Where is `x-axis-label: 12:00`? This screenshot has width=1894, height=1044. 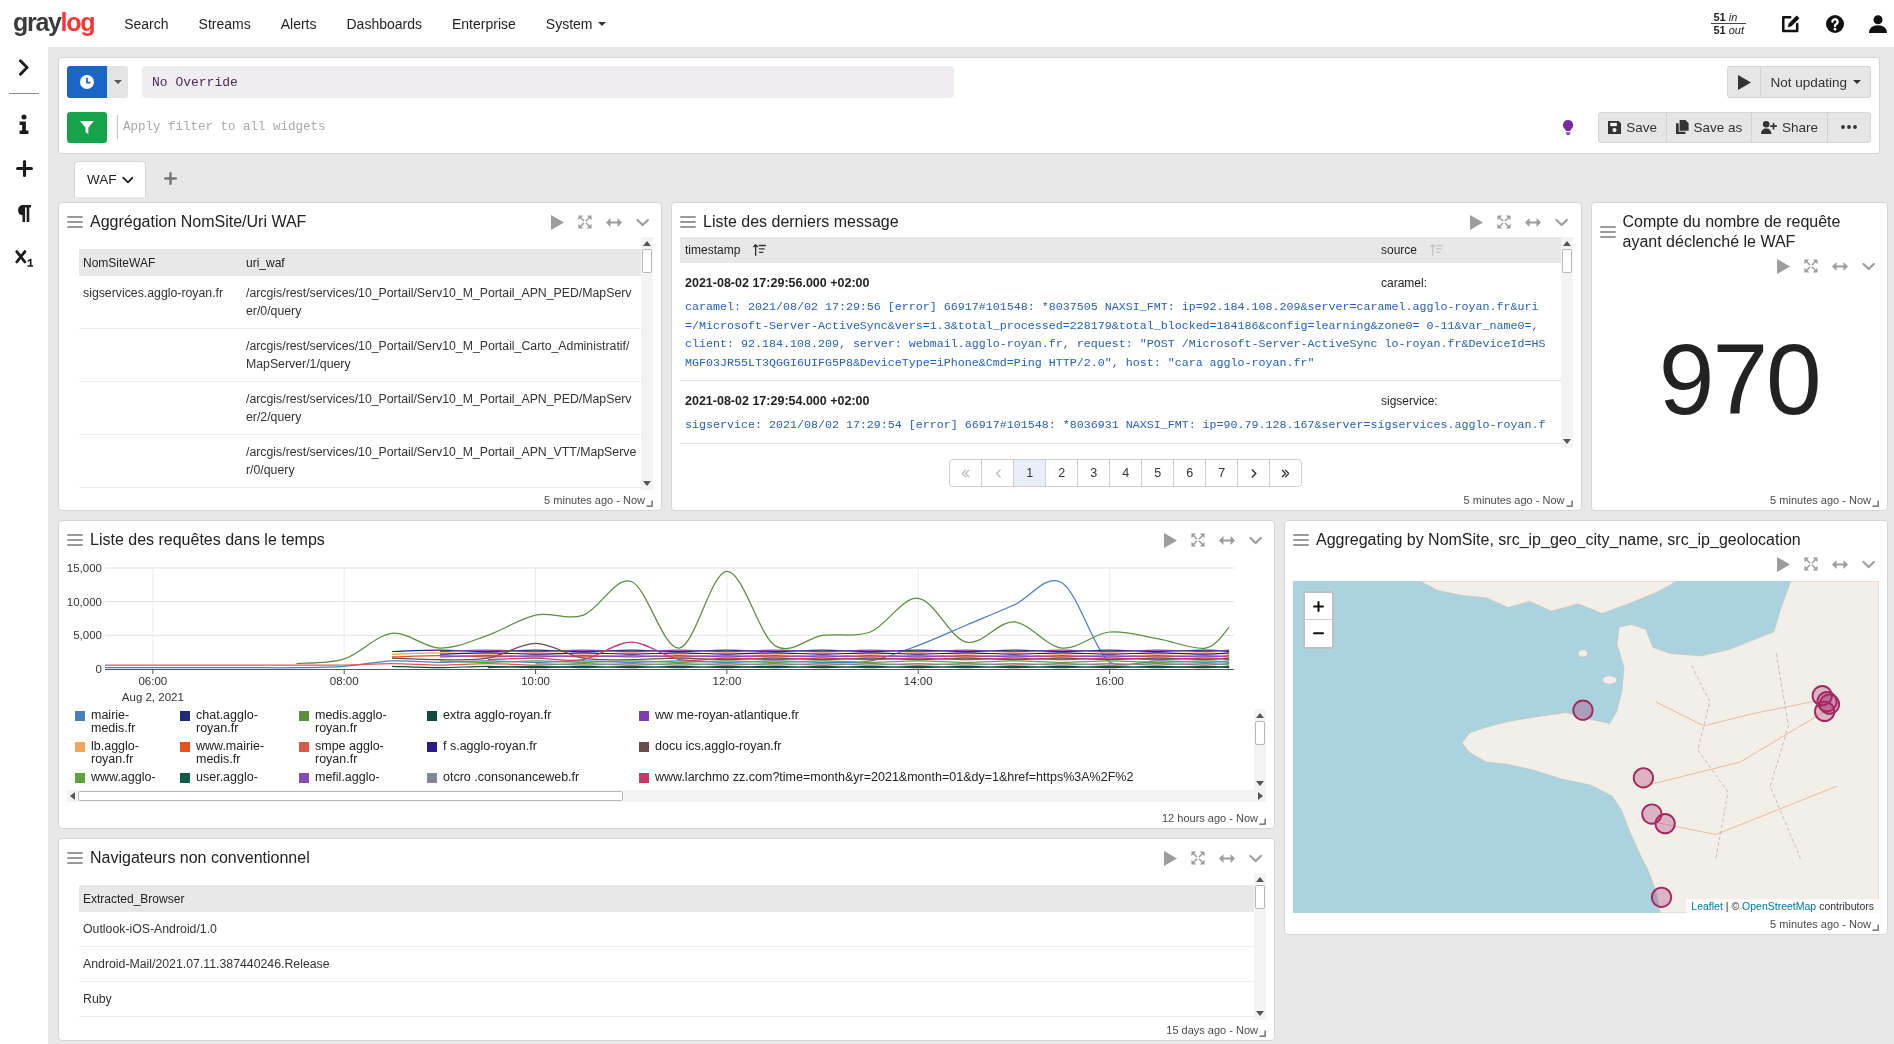
x-axis-label: 12:00 is located at coordinates (727, 681).